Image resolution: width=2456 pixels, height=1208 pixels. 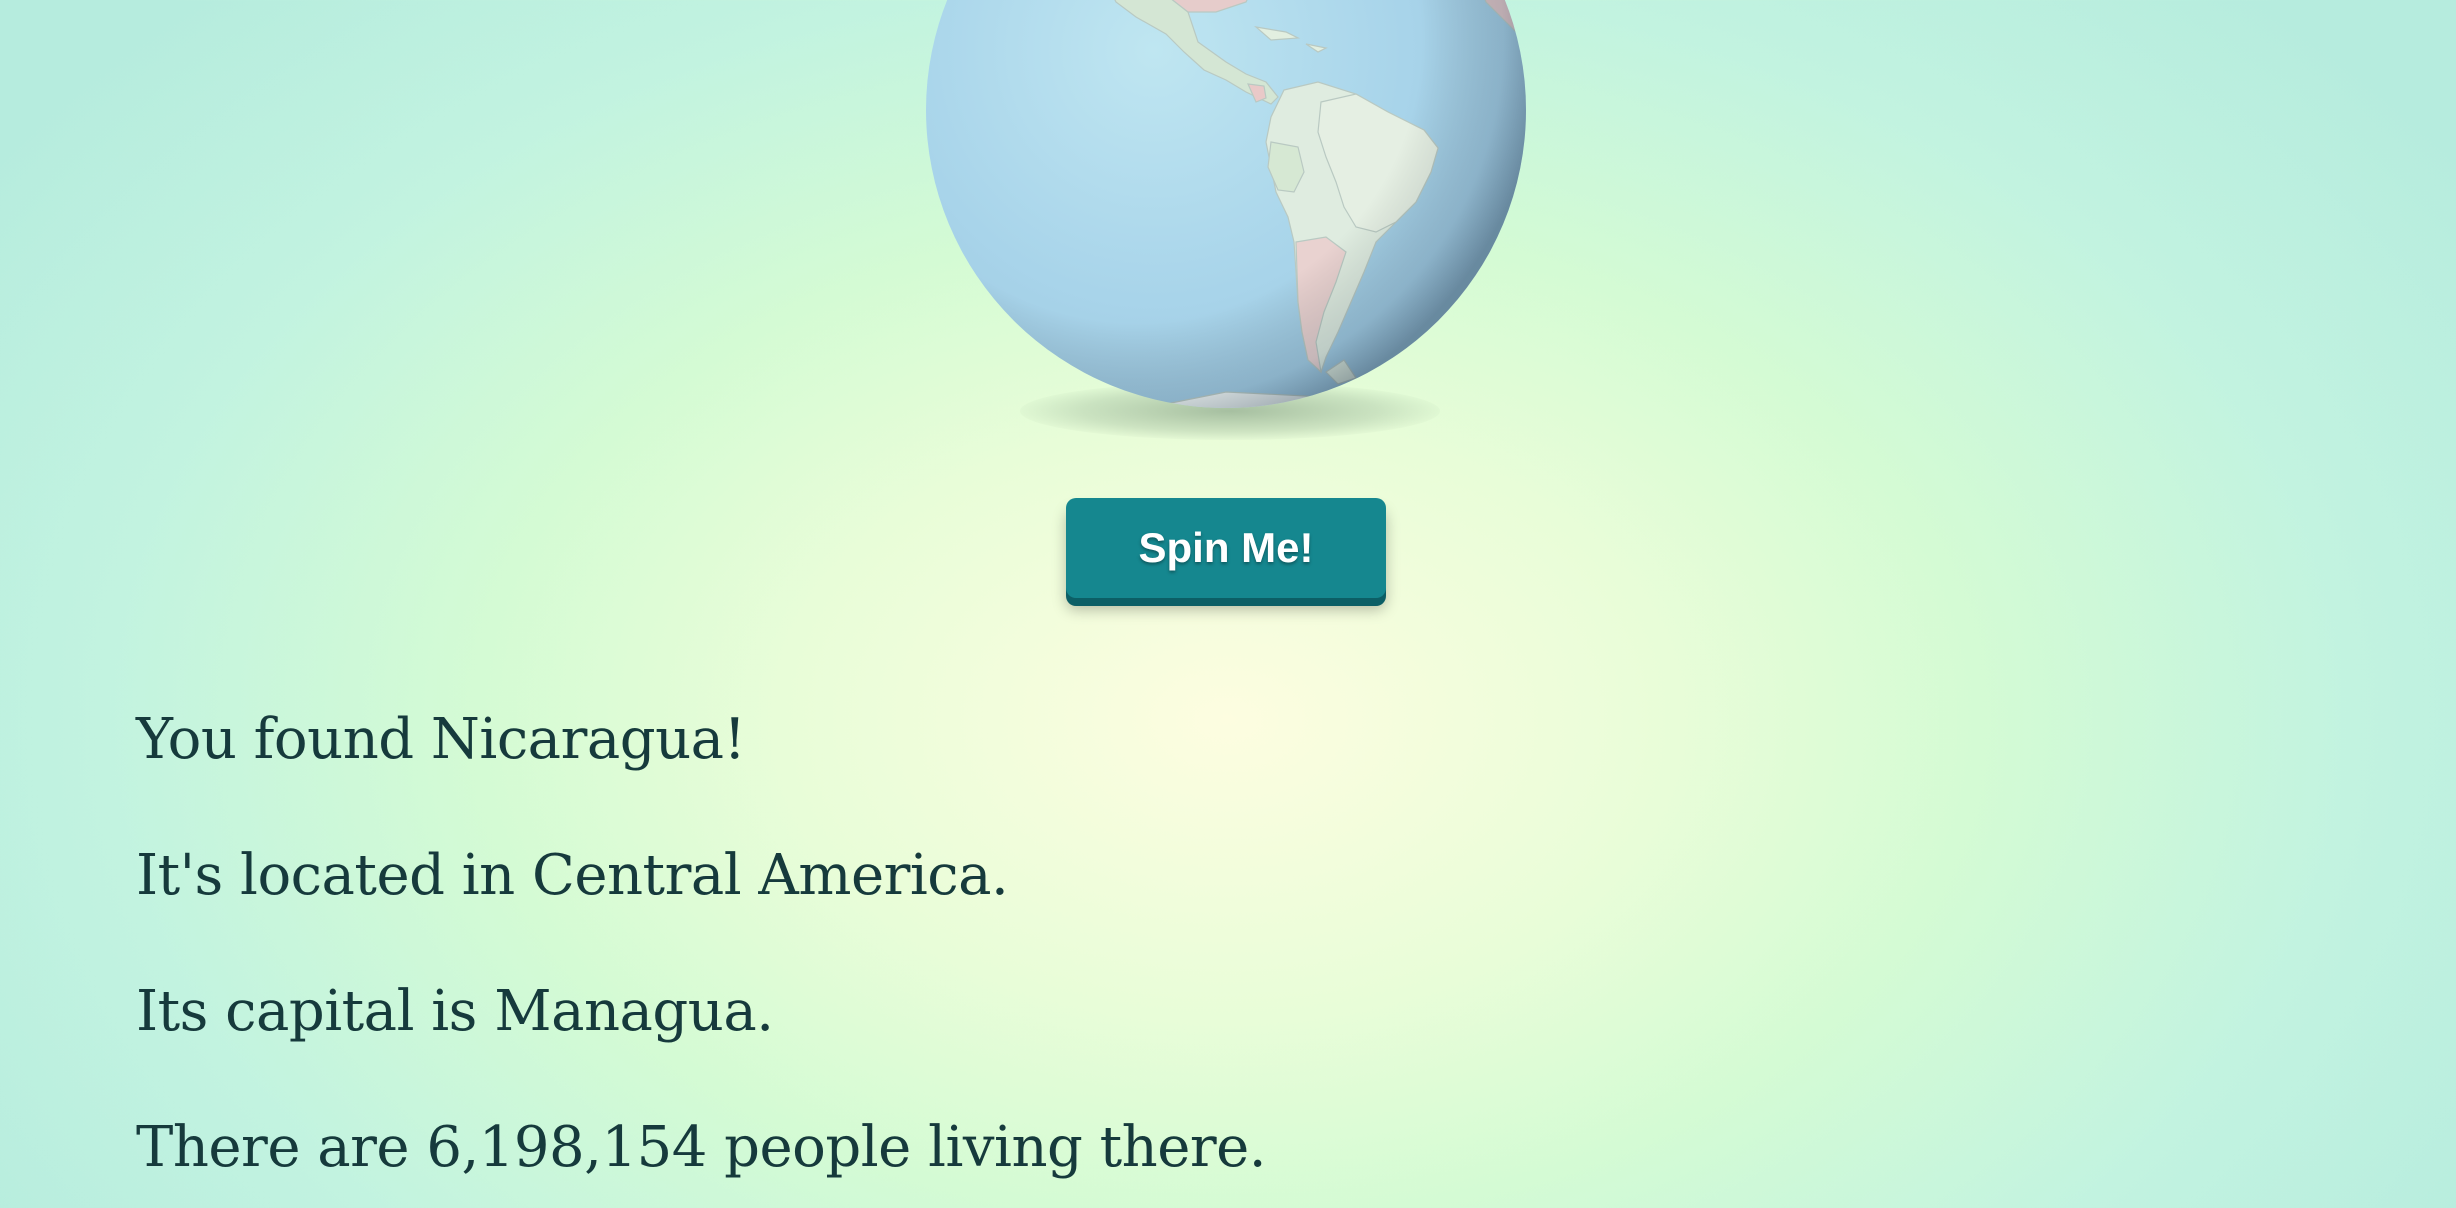 I want to click on globe-container, so click(x=1225, y=226).